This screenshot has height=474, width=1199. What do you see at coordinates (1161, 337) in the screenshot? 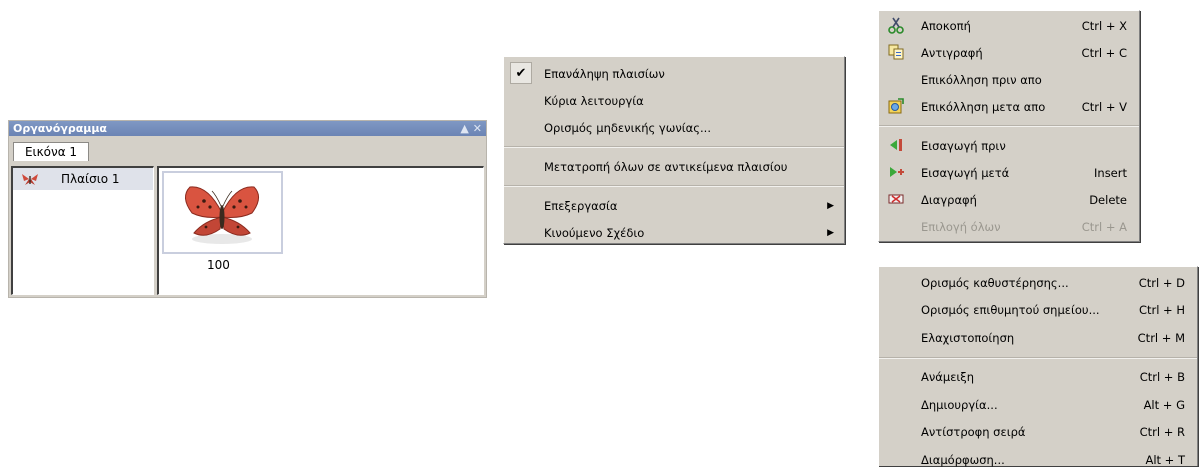
I see `menu-item-shortcut: Ctrl + M` at bounding box center [1161, 337].